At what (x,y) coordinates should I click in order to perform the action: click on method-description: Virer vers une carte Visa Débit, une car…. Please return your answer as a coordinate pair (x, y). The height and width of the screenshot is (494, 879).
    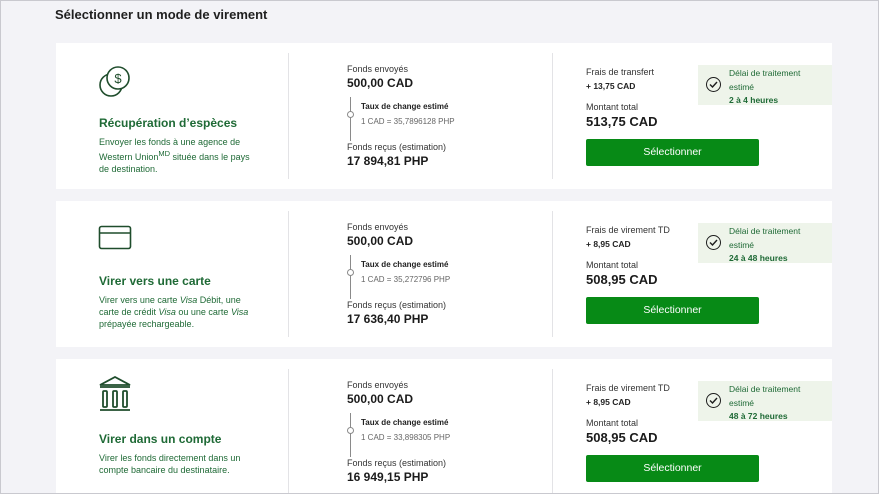
    Looking at the image, I should click on (174, 312).